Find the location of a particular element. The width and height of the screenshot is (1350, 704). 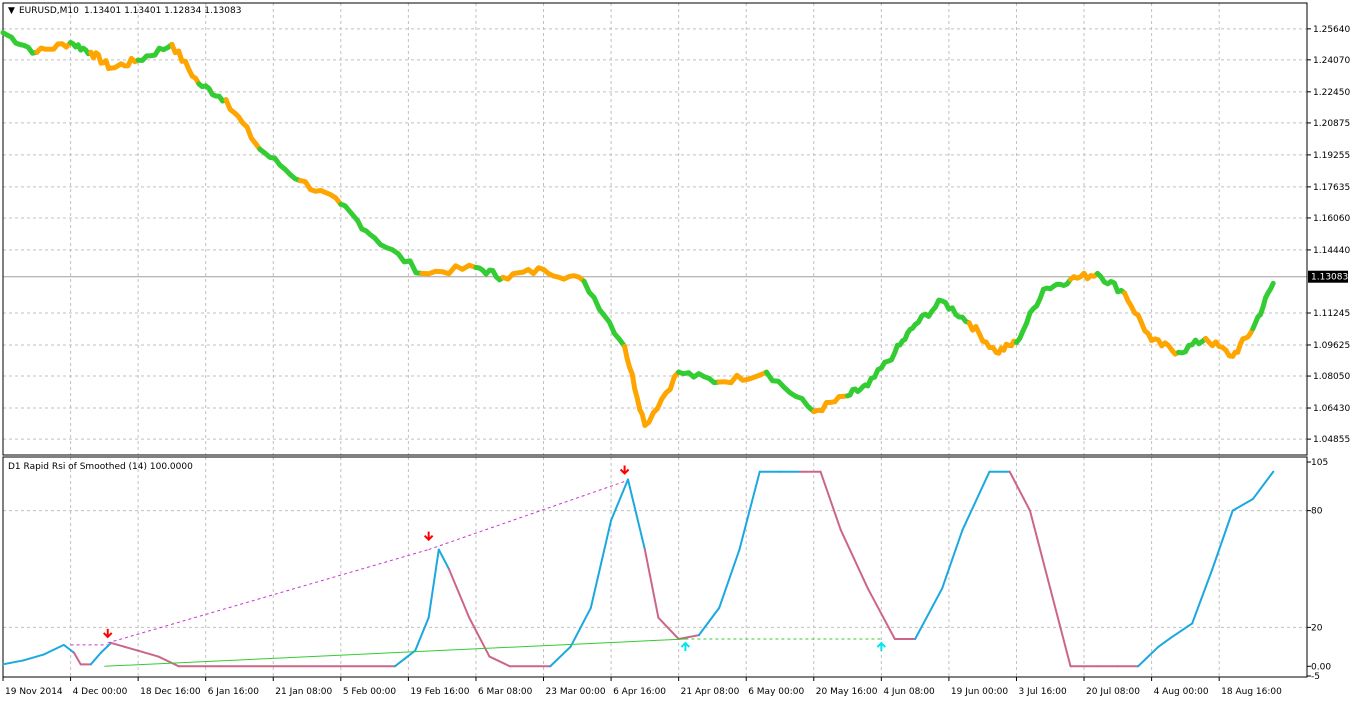

x-tick-label: 19 Feb 16:00 is located at coordinates (439, 692).